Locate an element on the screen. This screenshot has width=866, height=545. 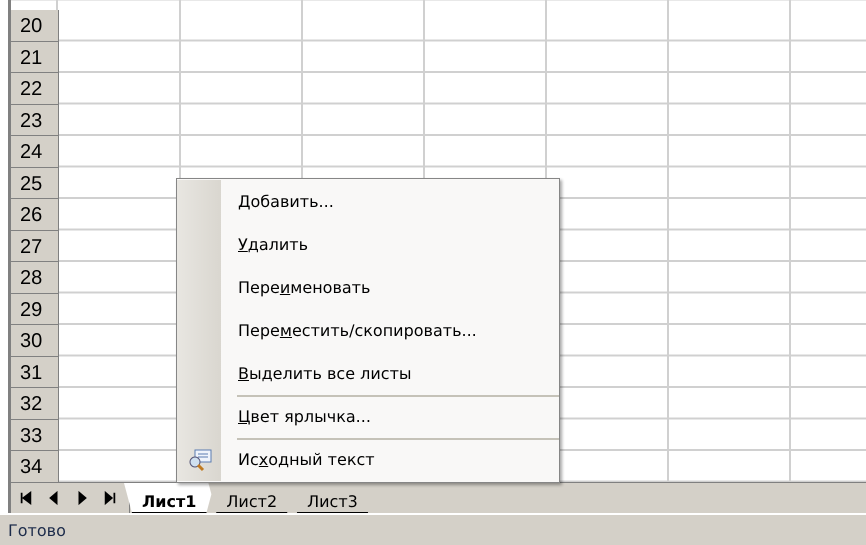
menu-item: Исходный текст is located at coordinates (368, 459).